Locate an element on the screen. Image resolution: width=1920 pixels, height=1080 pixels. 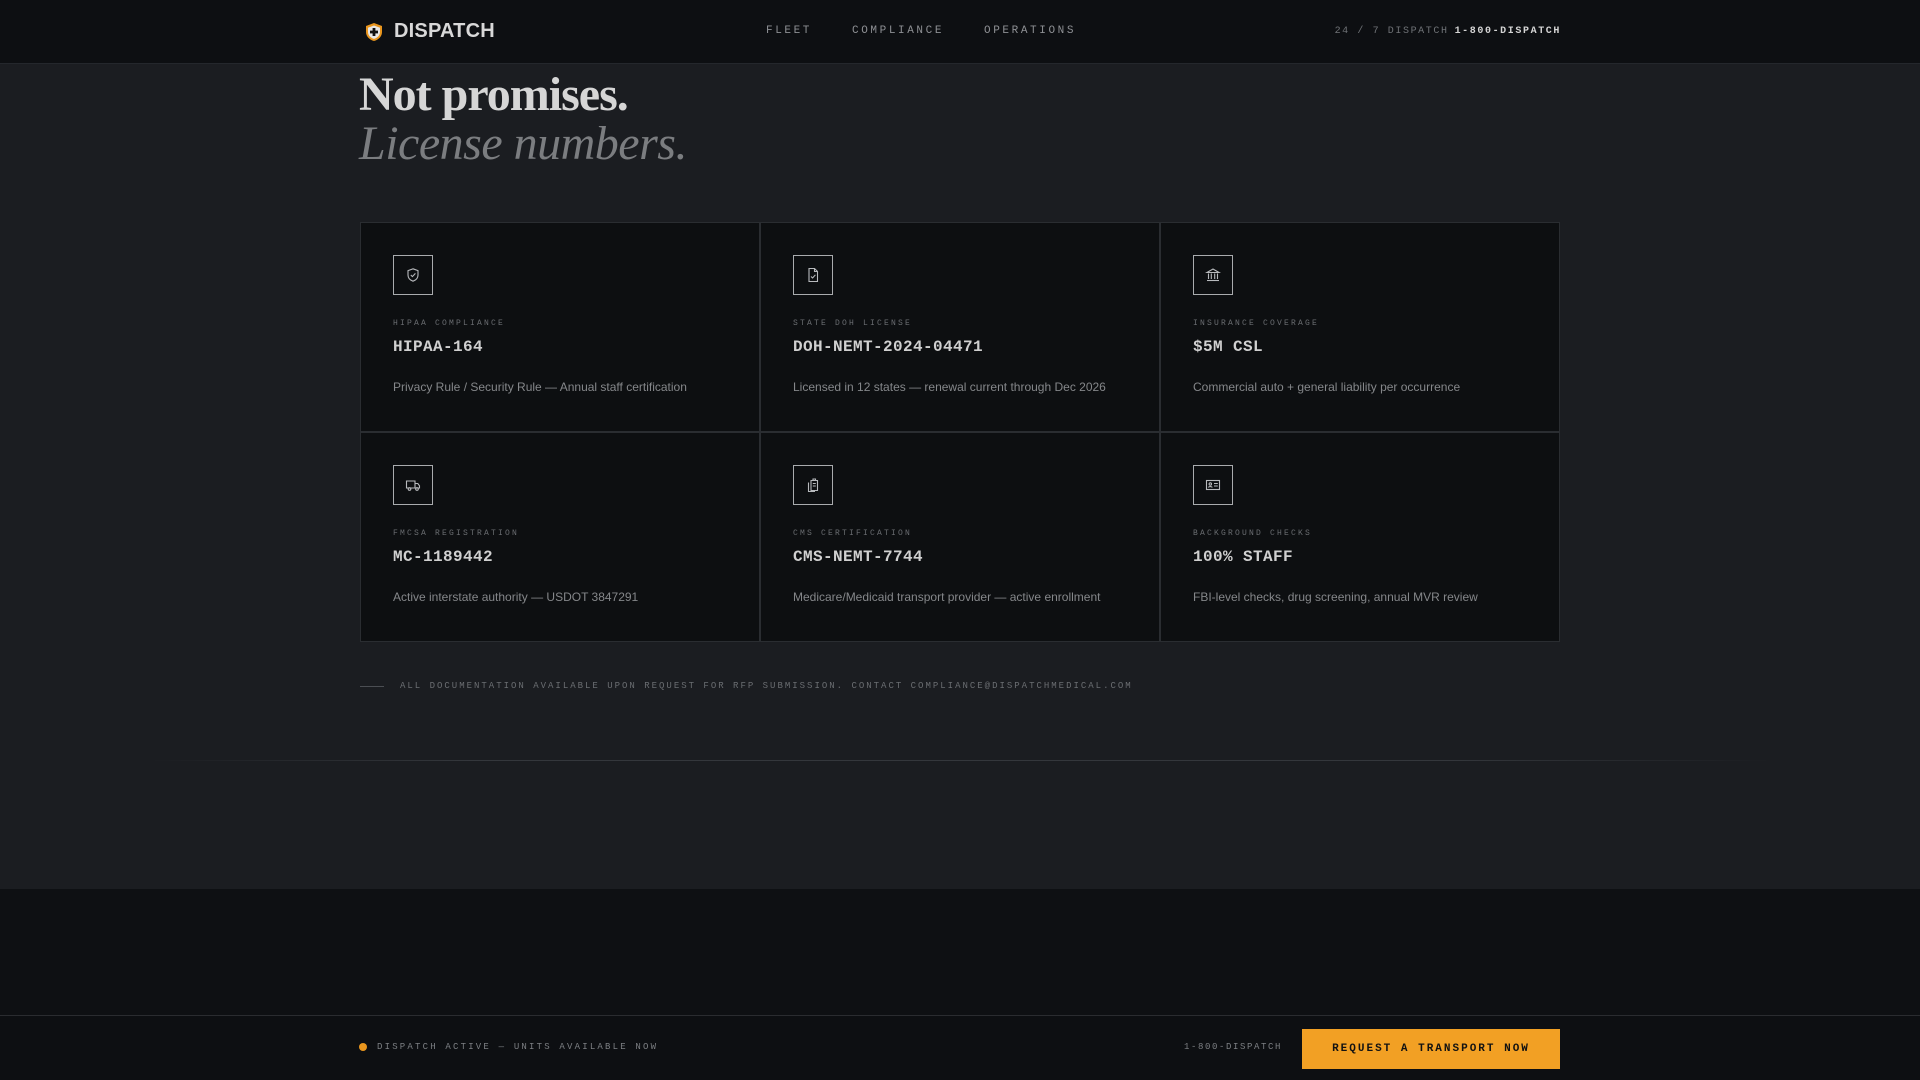
nav-link-operations: OPERATIONS is located at coordinates (1030, 31).